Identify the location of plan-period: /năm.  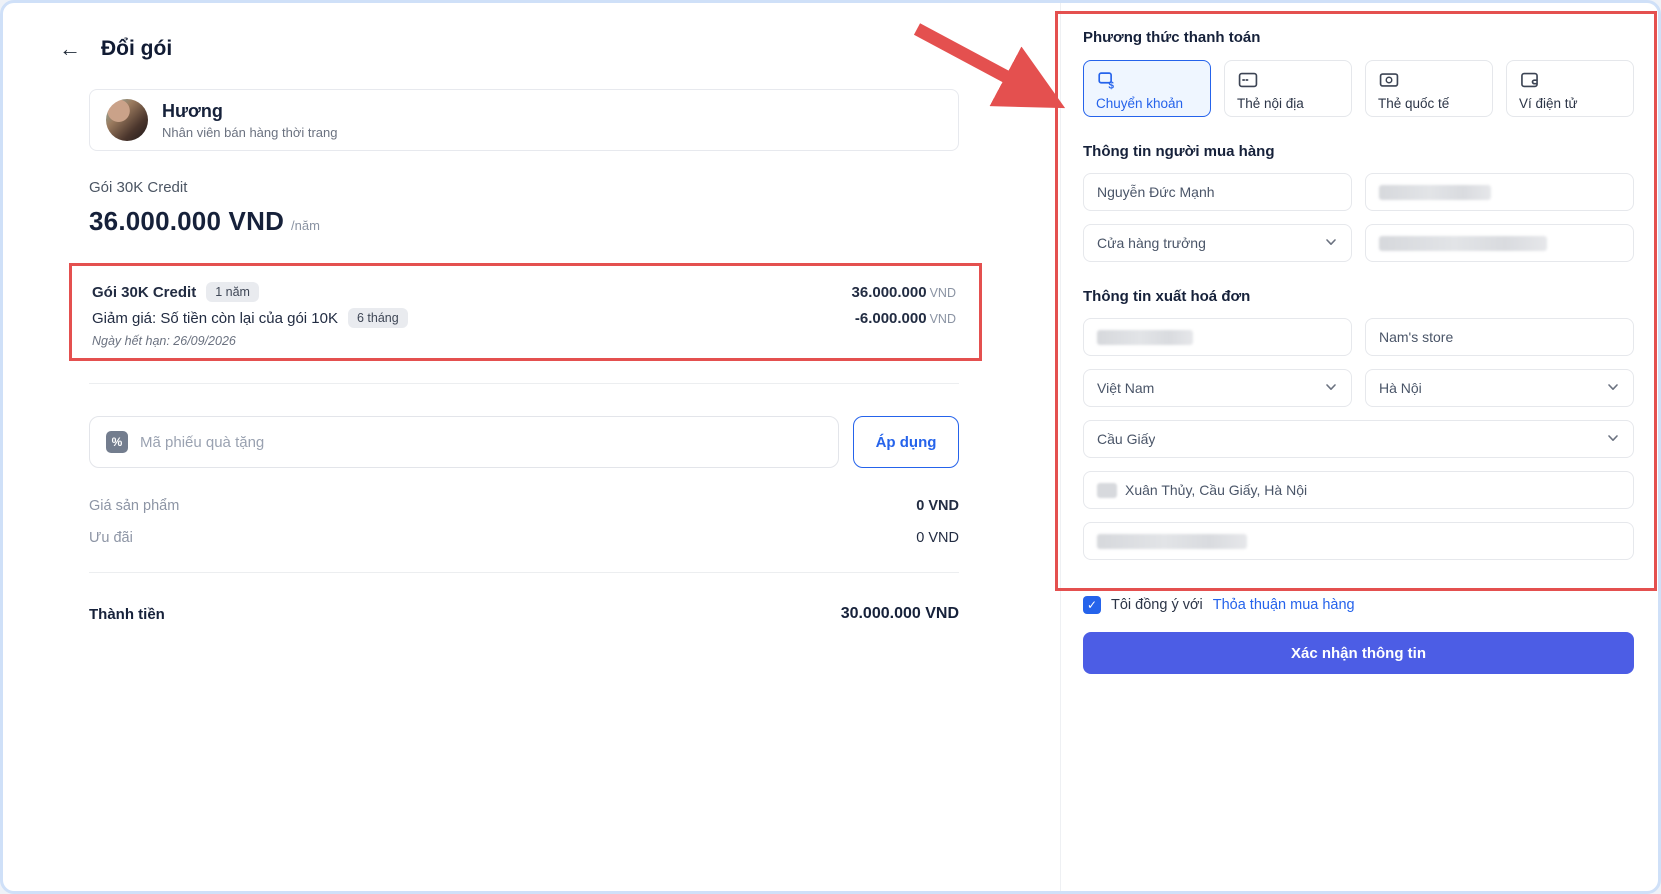
(305, 225).